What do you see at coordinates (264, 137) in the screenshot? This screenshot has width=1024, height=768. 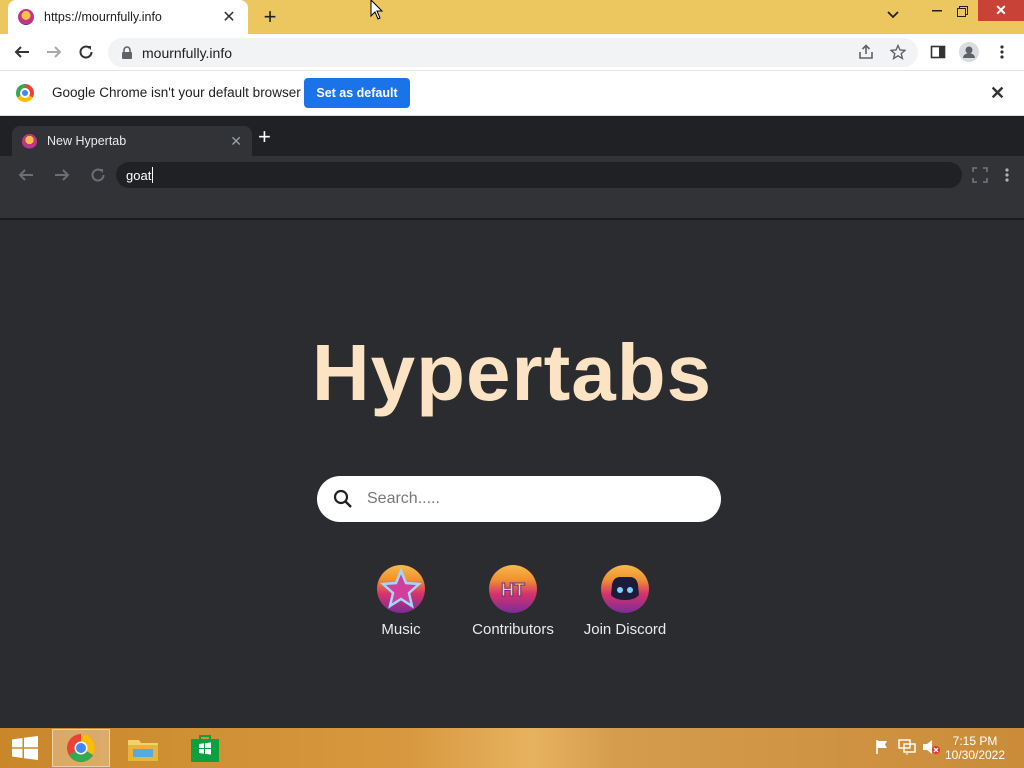 I see `hypertabs-new-tab-button: +` at bounding box center [264, 137].